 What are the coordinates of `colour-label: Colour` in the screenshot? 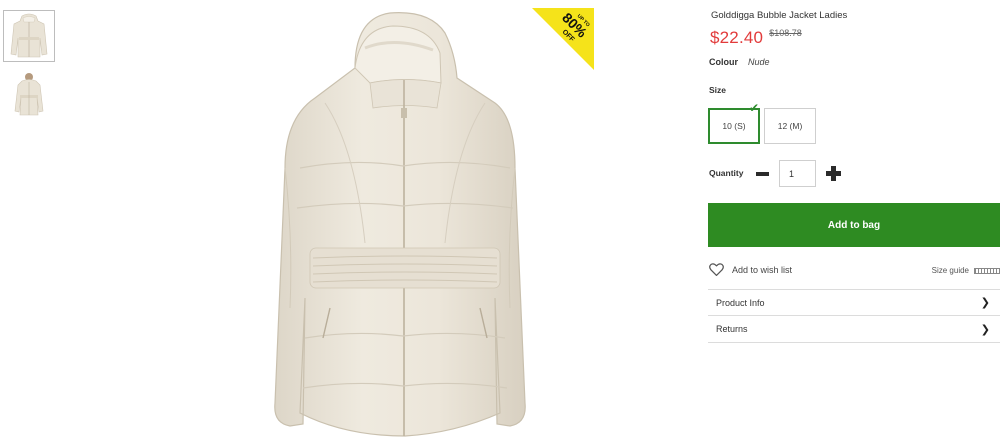 It's located at (723, 62).